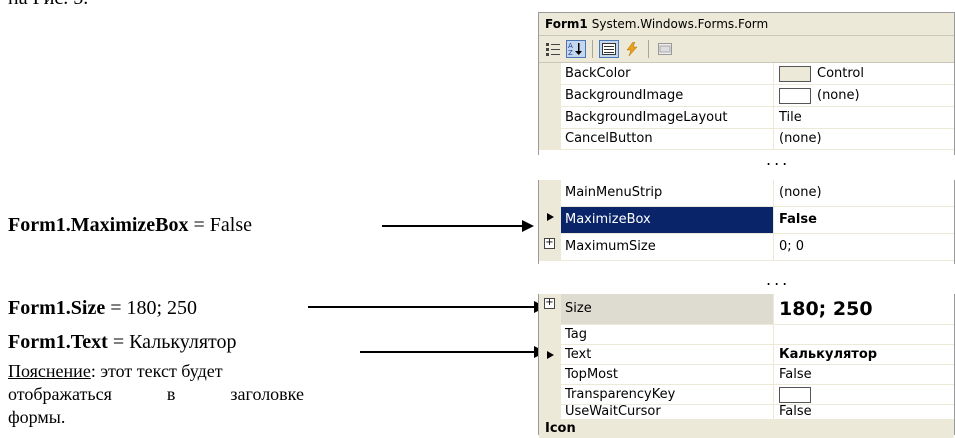  I want to click on property-description-title: Icon, so click(746, 429).